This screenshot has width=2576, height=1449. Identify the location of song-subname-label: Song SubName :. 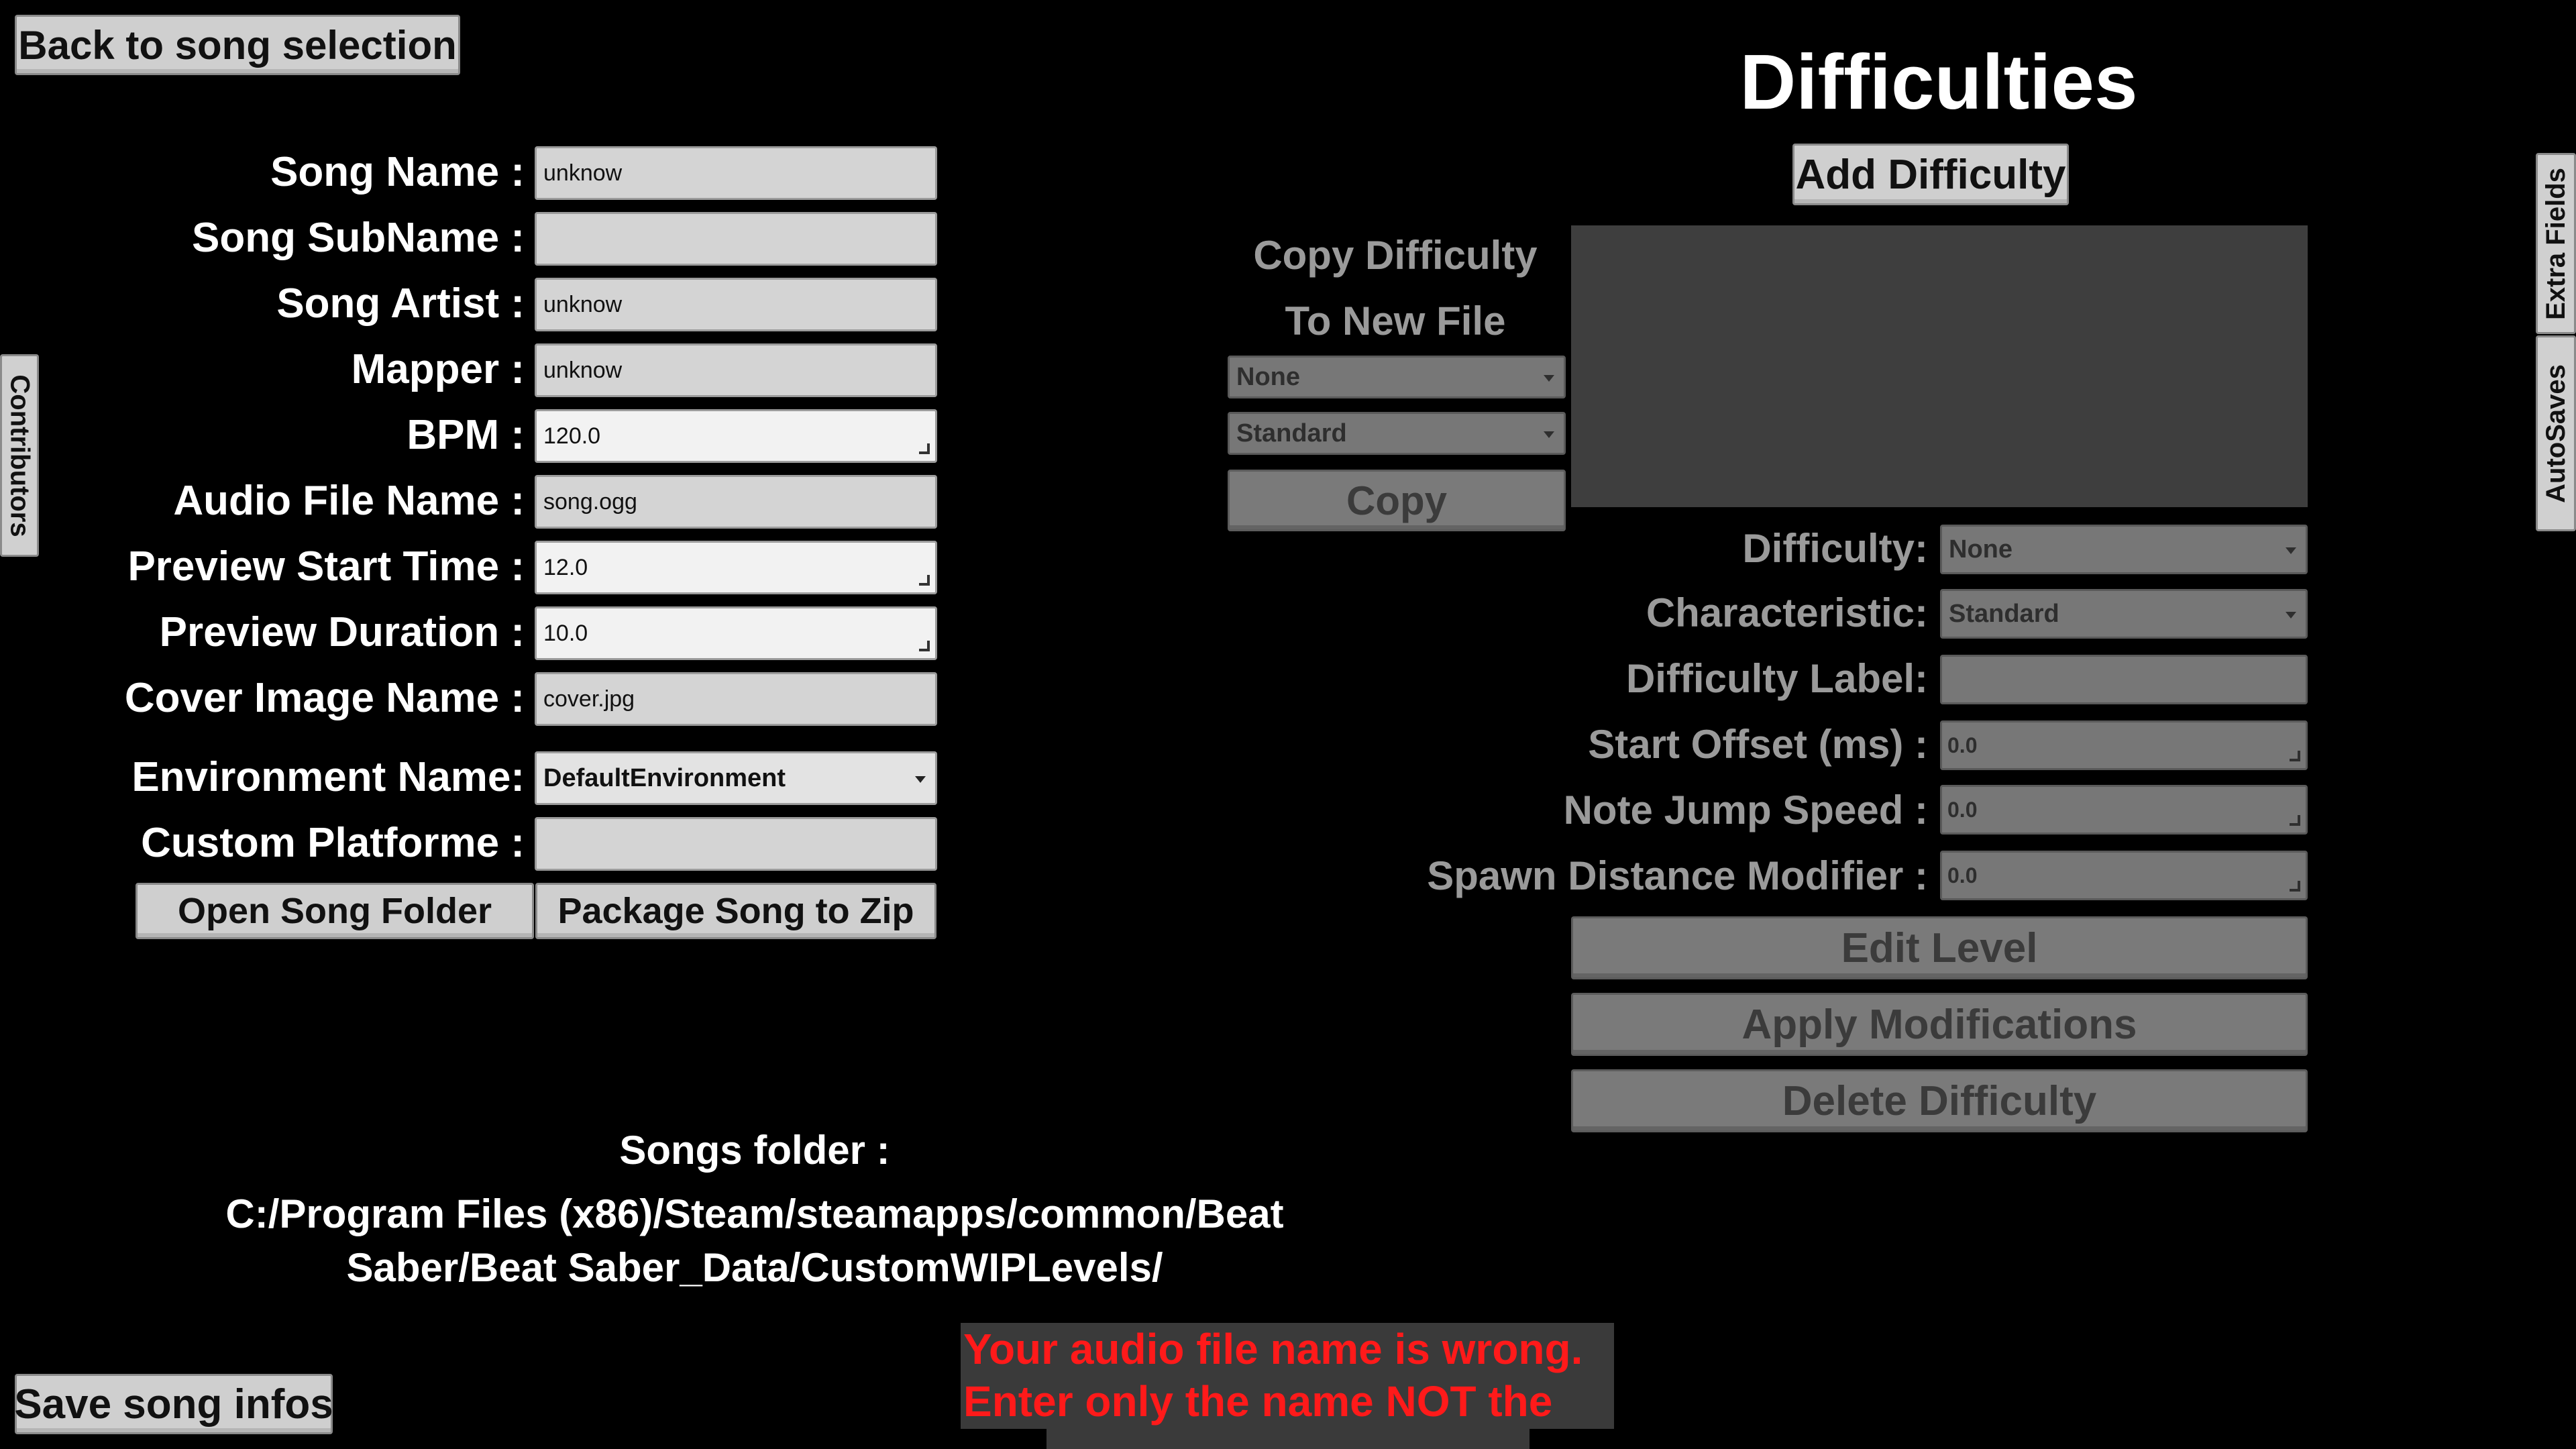
(358, 238).